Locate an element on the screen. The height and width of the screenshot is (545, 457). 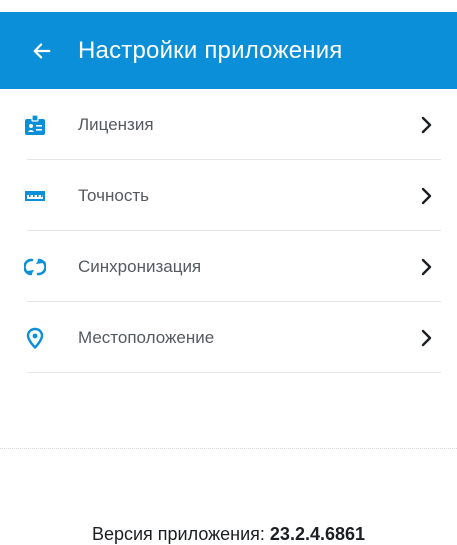
menu-item-label: Местоположение is located at coordinates (146, 337).